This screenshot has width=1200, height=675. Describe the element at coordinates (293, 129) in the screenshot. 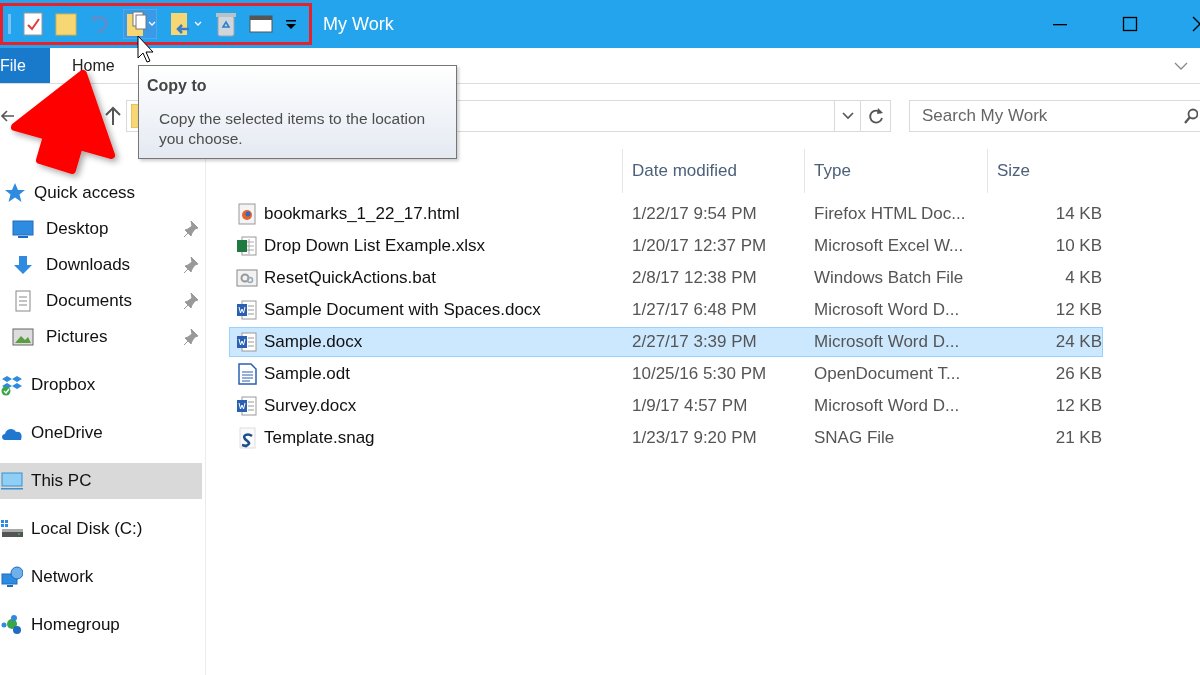

I see `tooltip-text: Copy the selected items to the location you choose.` at that location.